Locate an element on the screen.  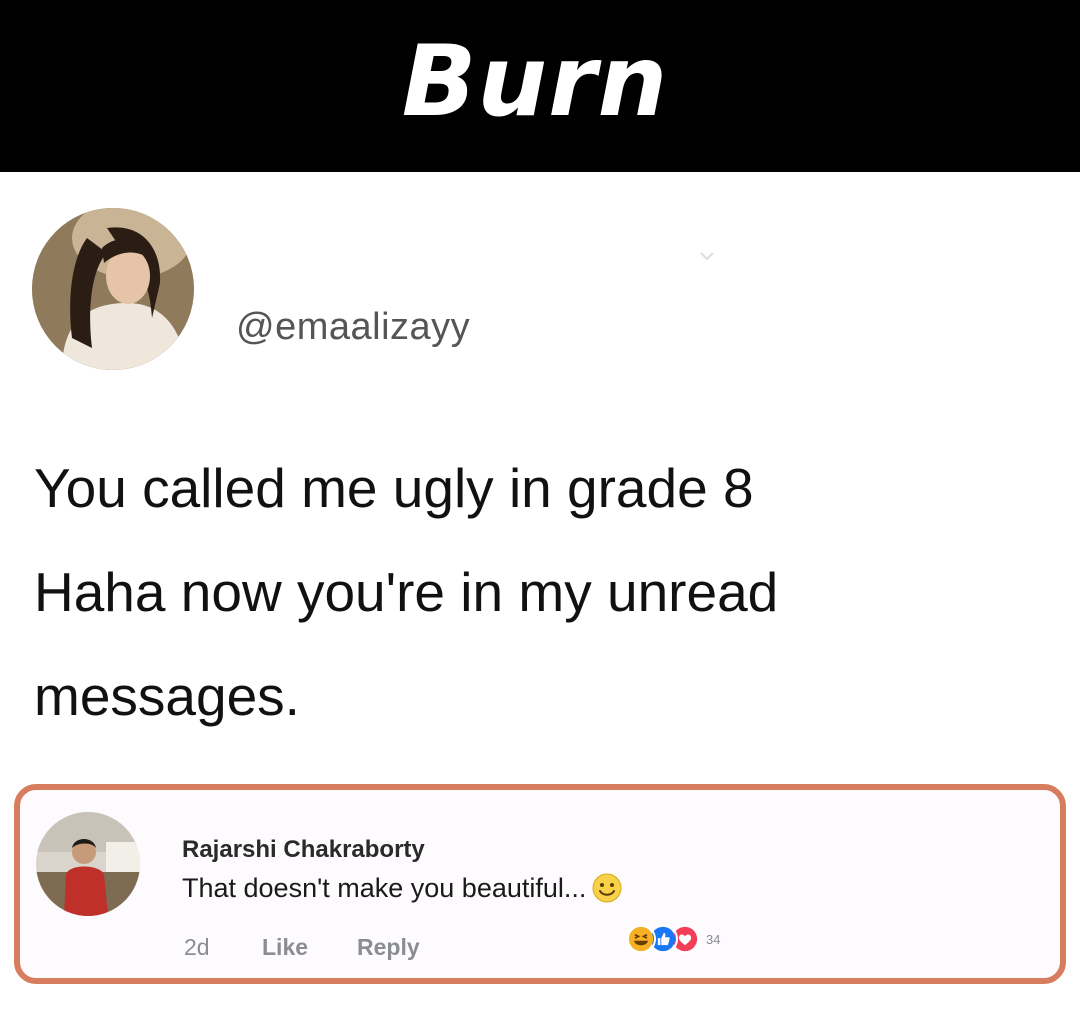
smile-emoji-icon is located at coordinates (607, 888).